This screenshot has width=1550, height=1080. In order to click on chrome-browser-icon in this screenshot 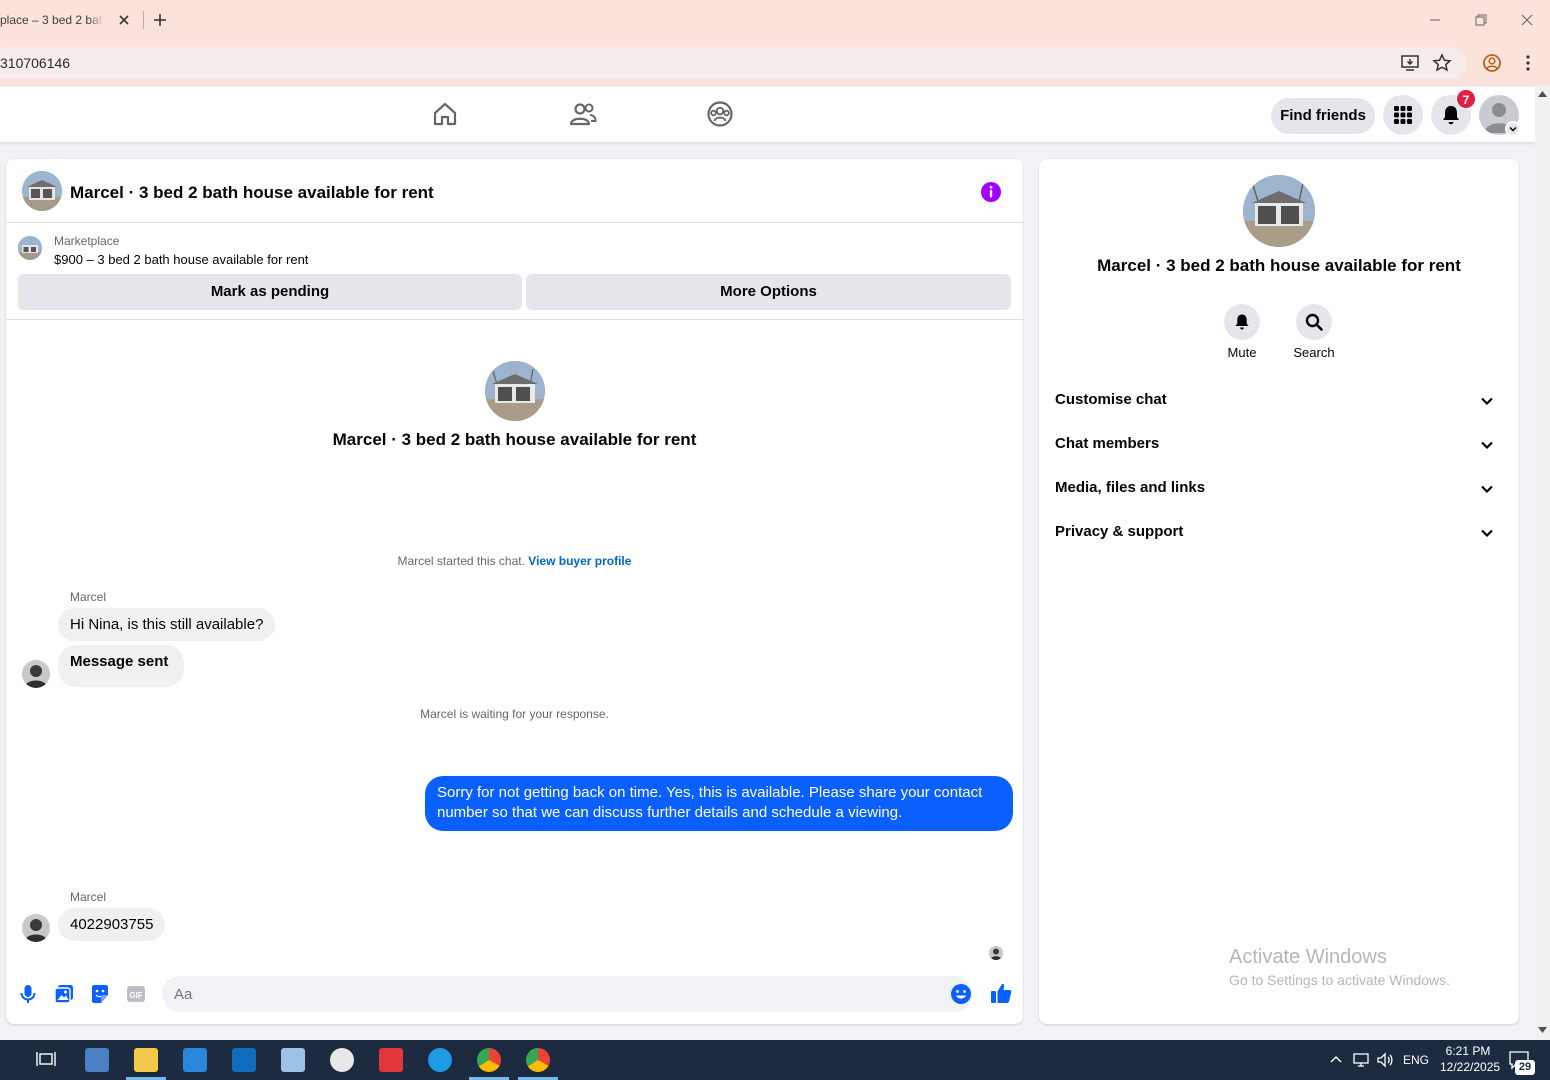, I will do `click(489, 1060)`.